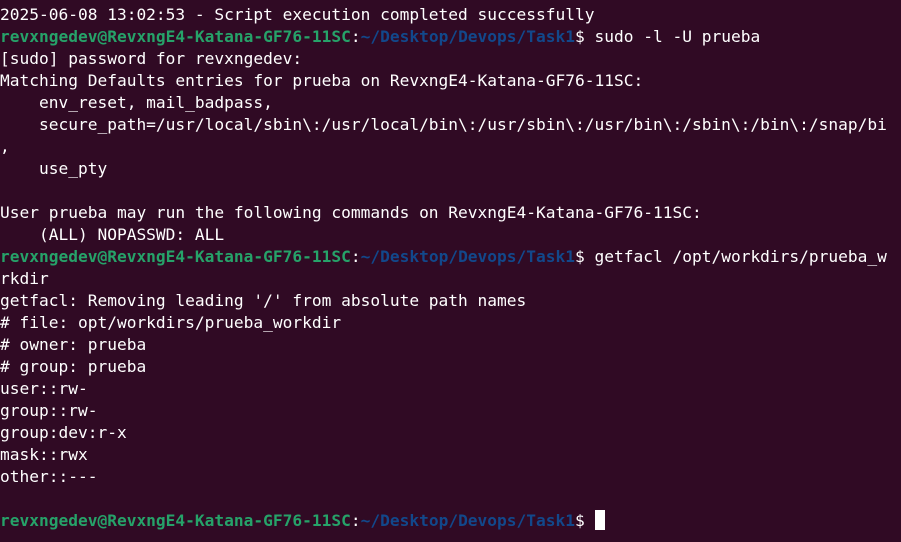 This screenshot has width=901, height=542. Describe the element at coordinates (63, 432) in the screenshot. I see `output-line: group:dev:r-x` at that location.